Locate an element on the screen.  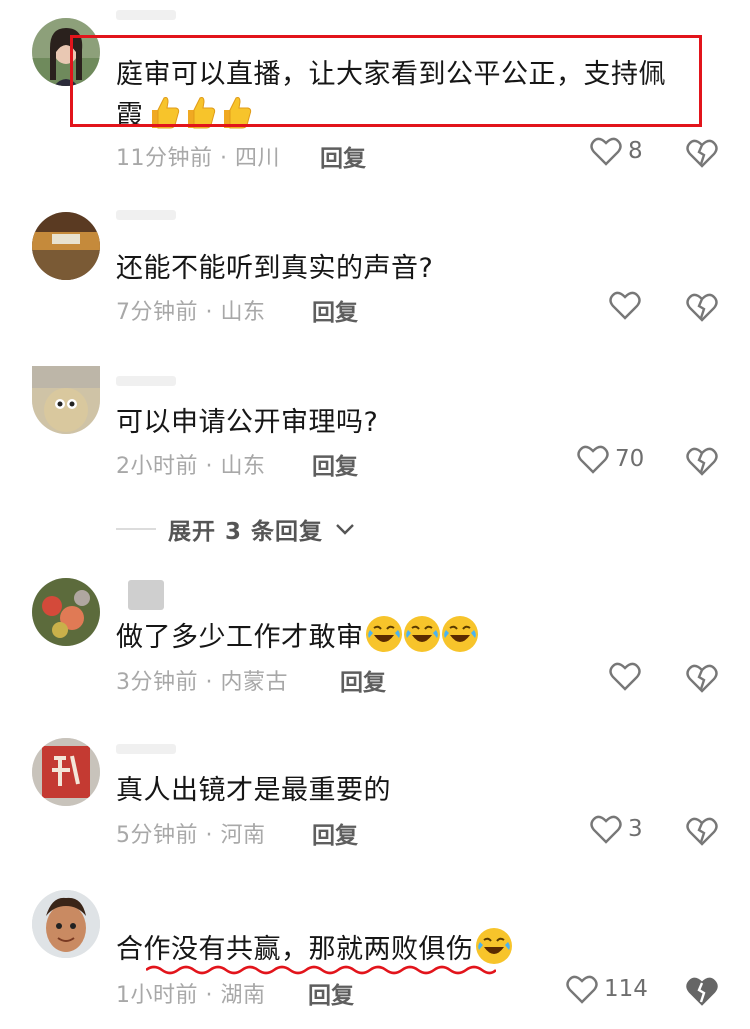
like-button: 70 is located at coordinates (610, 459).